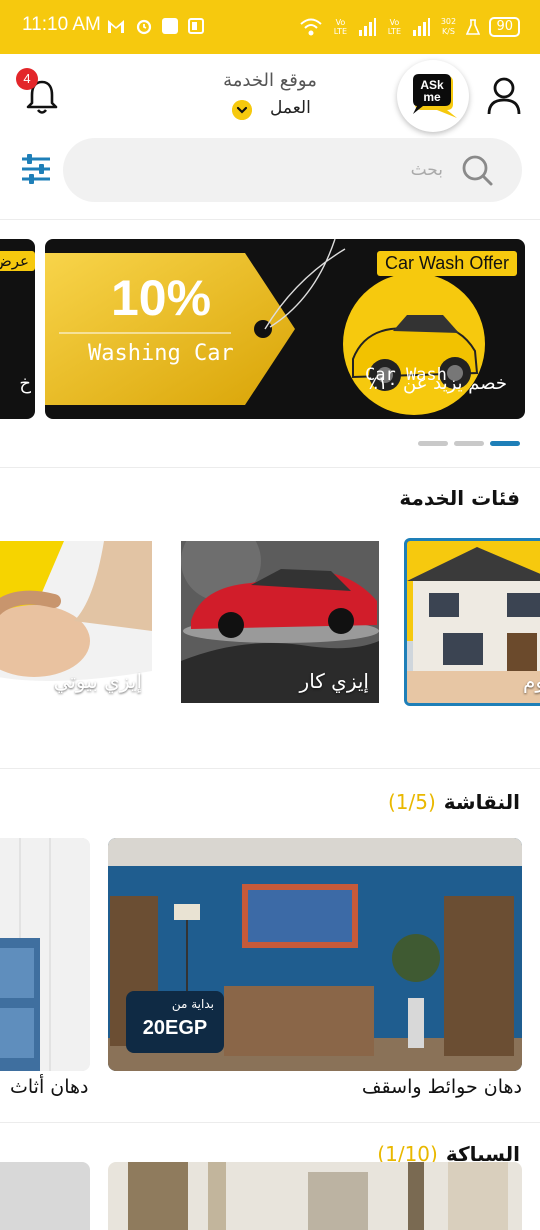 The image size is (540, 1230). Describe the element at coordinates (170, 26) in the screenshot. I see `app-notification-icon` at that location.